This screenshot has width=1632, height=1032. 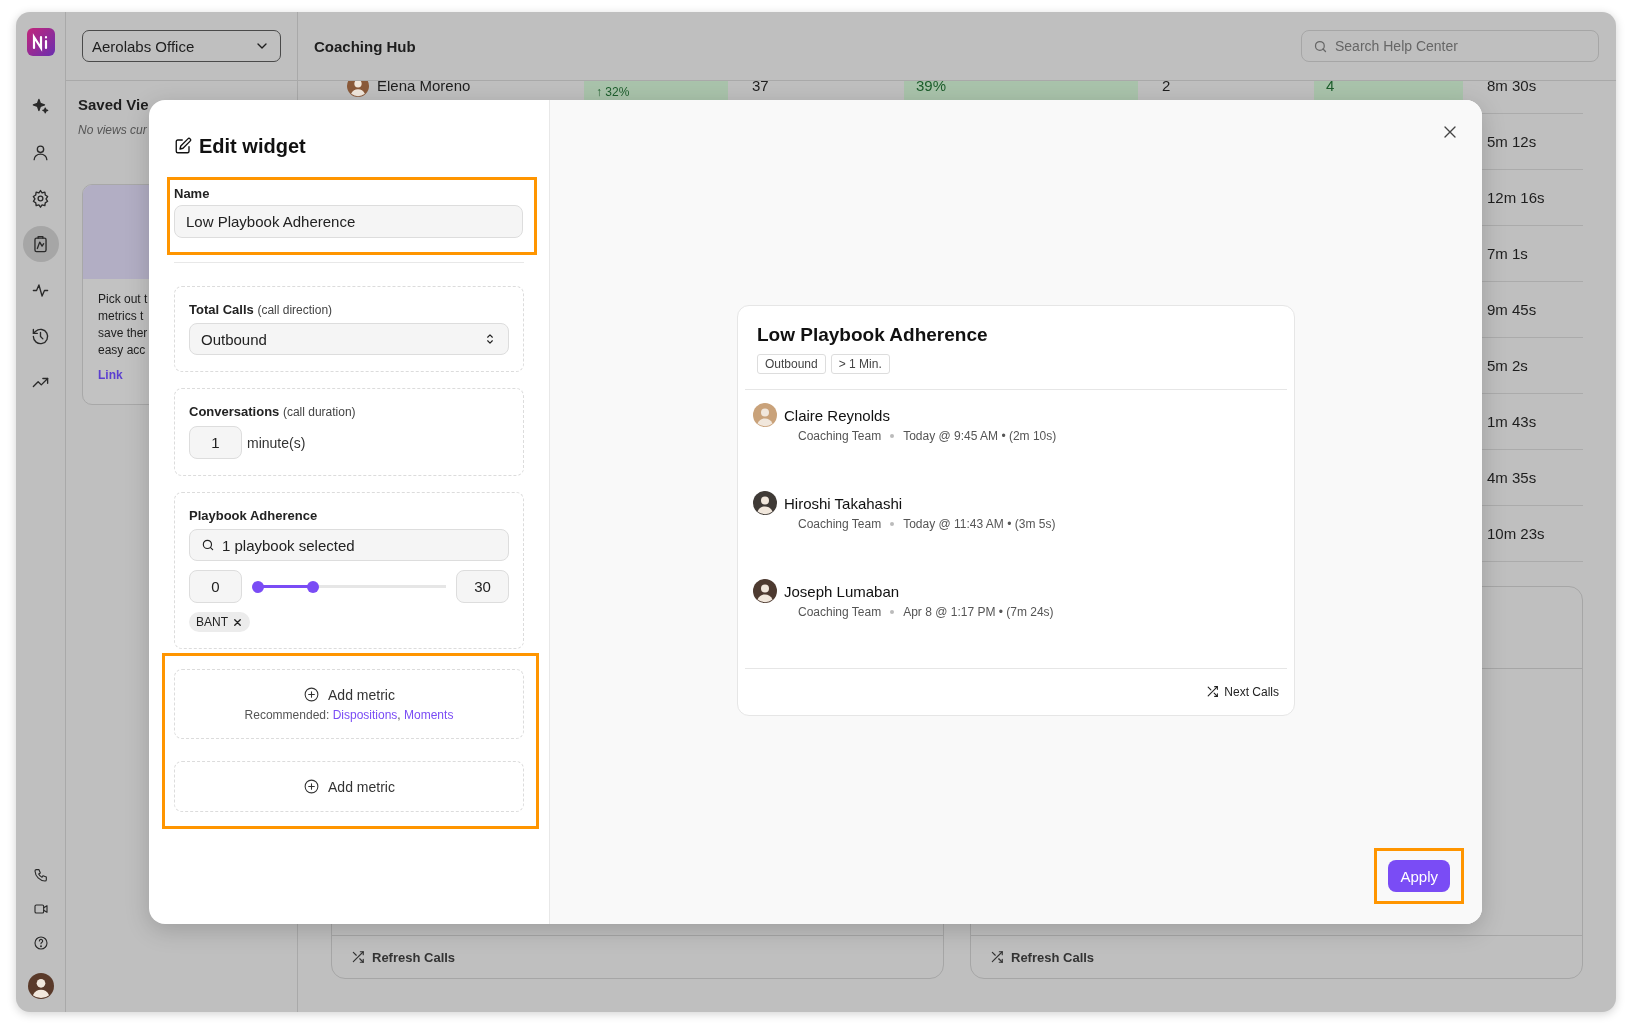 What do you see at coordinates (1512, 478) in the screenshot?
I see `table-cell-text: 4m 35s` at bounding box center [1512, 478].